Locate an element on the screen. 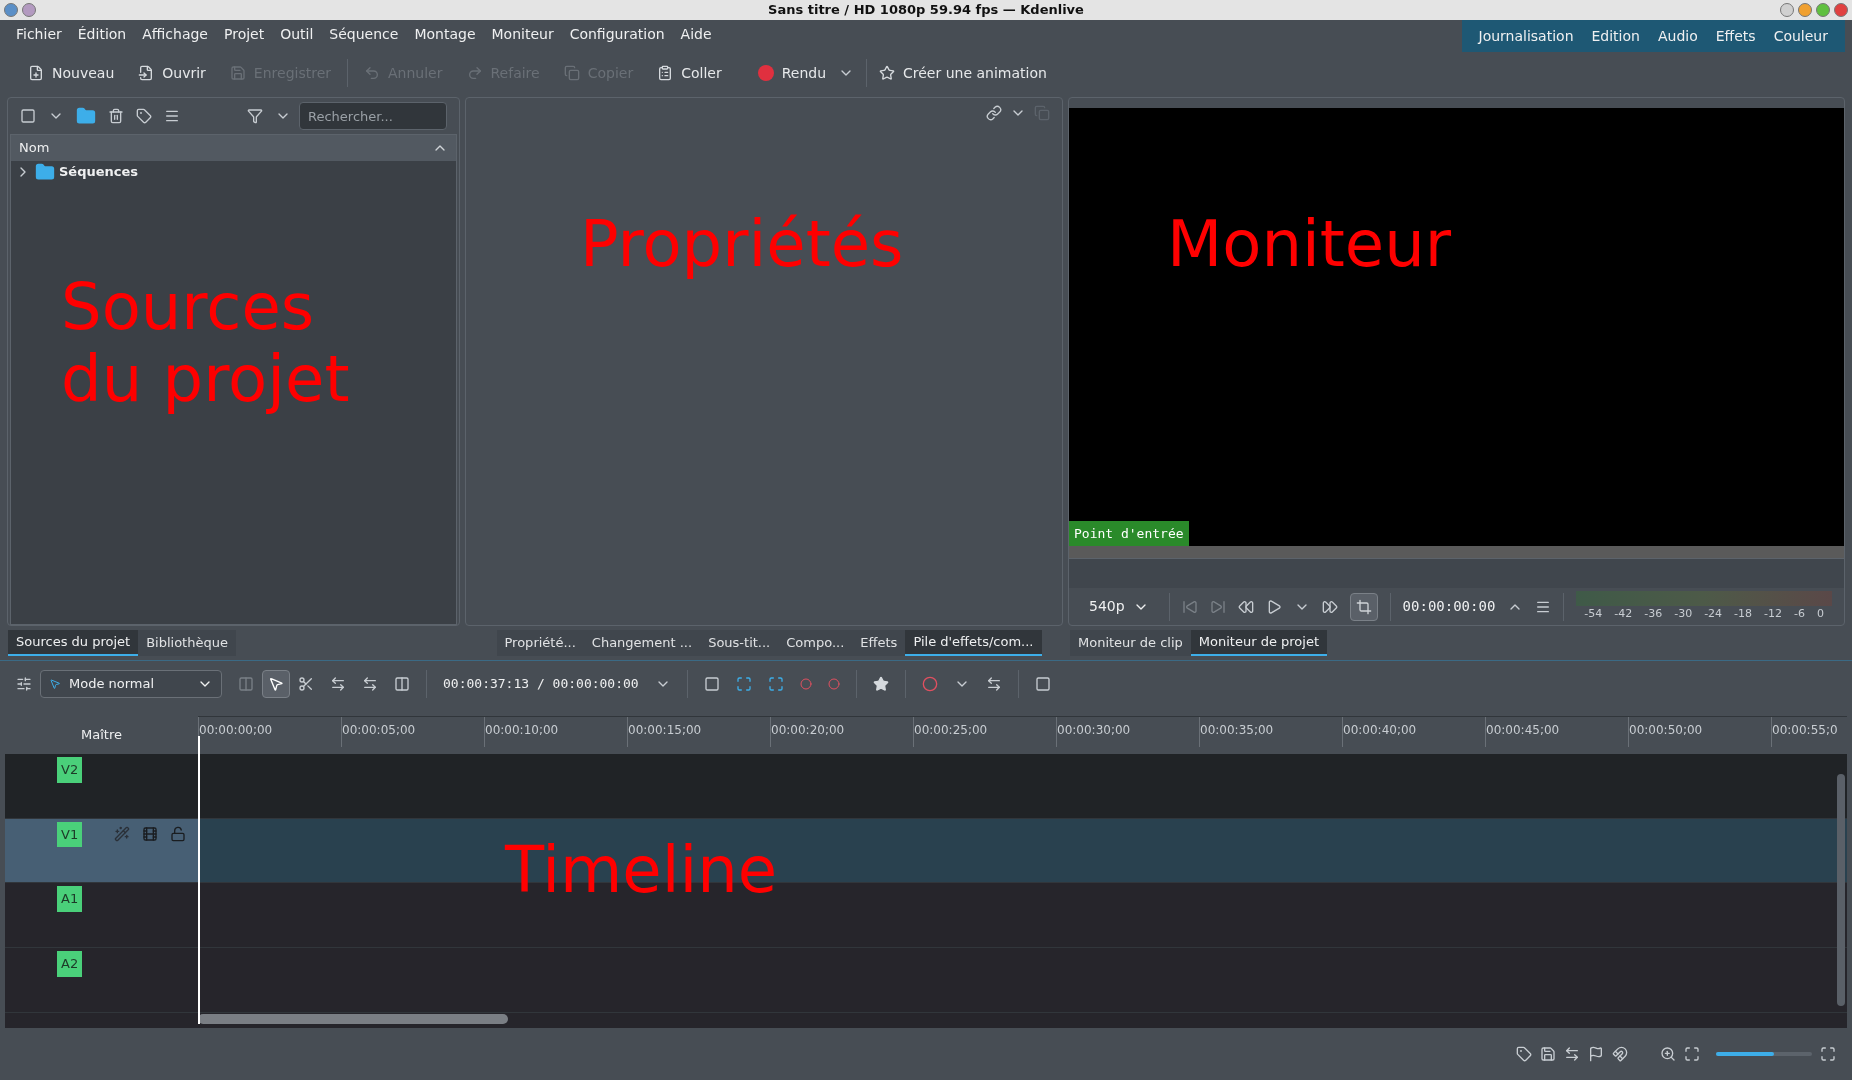  crop-icon is located at coordinates (1363, 606).